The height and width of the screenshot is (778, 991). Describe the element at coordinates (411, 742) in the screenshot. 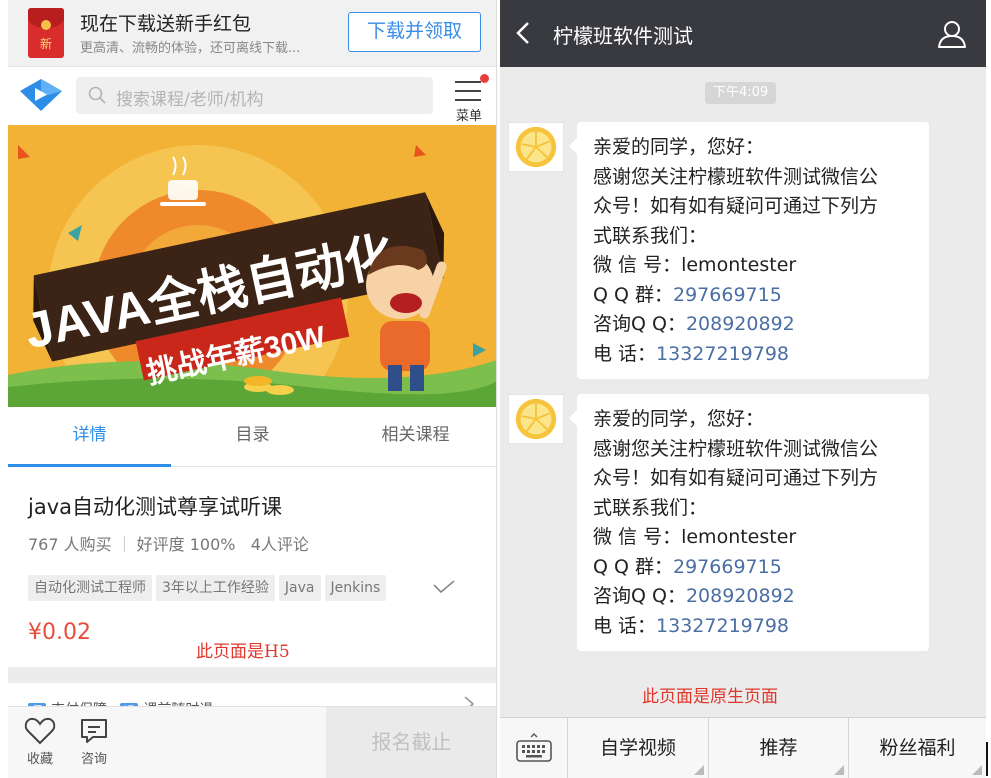

I see `enroll-button: 报名截止` at that location.